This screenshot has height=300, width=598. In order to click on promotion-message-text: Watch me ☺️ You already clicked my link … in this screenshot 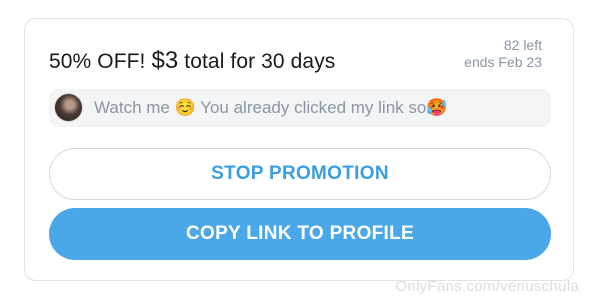, I will do `click(271, 107)`.